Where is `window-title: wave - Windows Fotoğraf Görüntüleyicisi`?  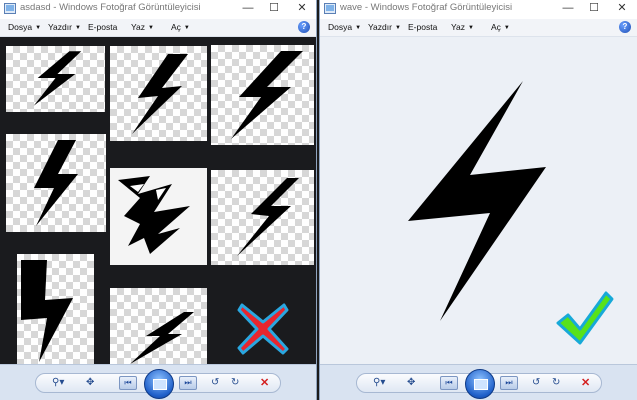 window-title: wave - Windows Fotoğraf Görüntüleyicisi is located at coordinates (426, 7).